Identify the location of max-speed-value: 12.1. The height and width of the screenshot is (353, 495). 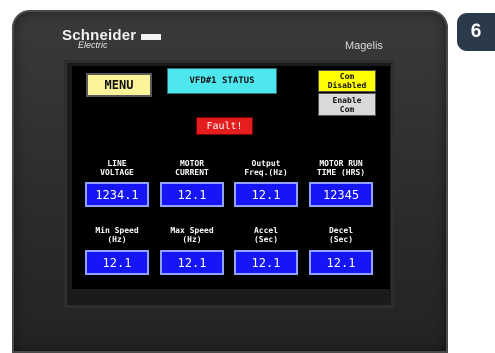
(192, 262).